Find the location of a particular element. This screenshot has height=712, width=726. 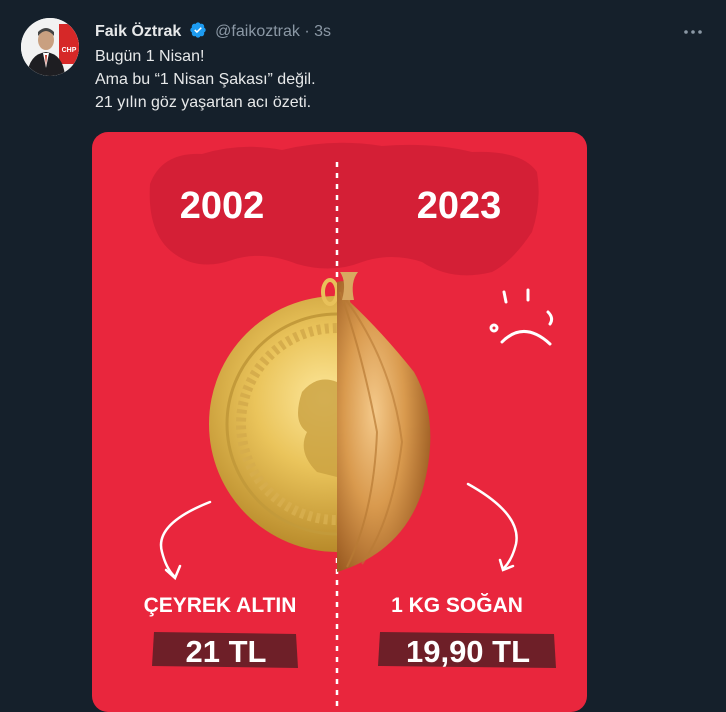

tweet-time: 3s is located at coordinates (322, 31).